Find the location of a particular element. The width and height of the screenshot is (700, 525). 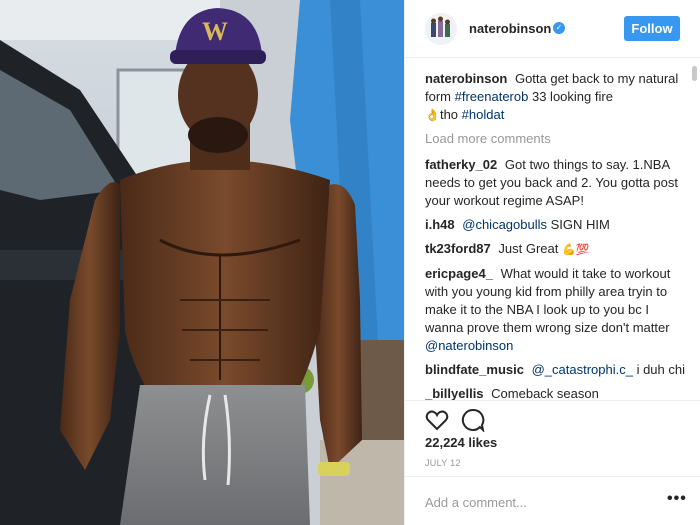

comment-item: i.h48 @chicagobulls SIGN HIM is located at coordinates (556, 225).